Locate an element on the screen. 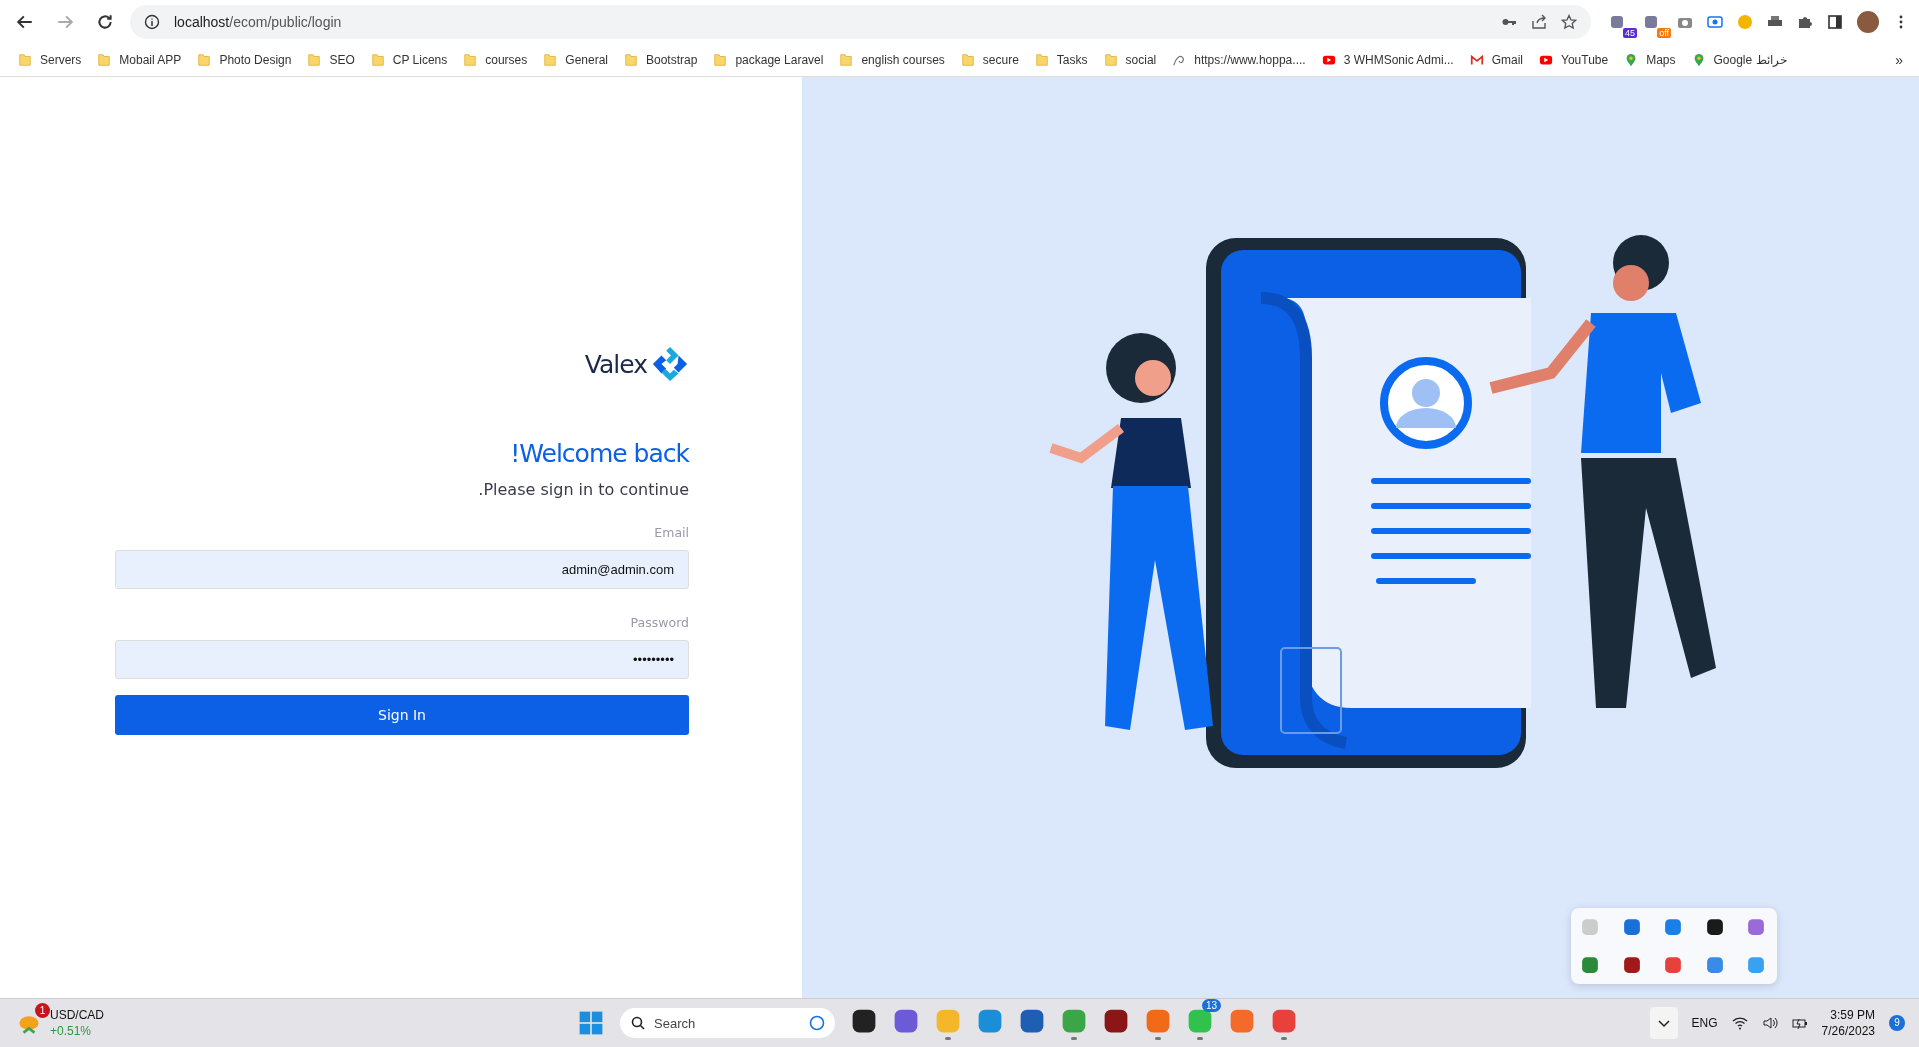  mail-icon is located at coordinates (1476, 60).